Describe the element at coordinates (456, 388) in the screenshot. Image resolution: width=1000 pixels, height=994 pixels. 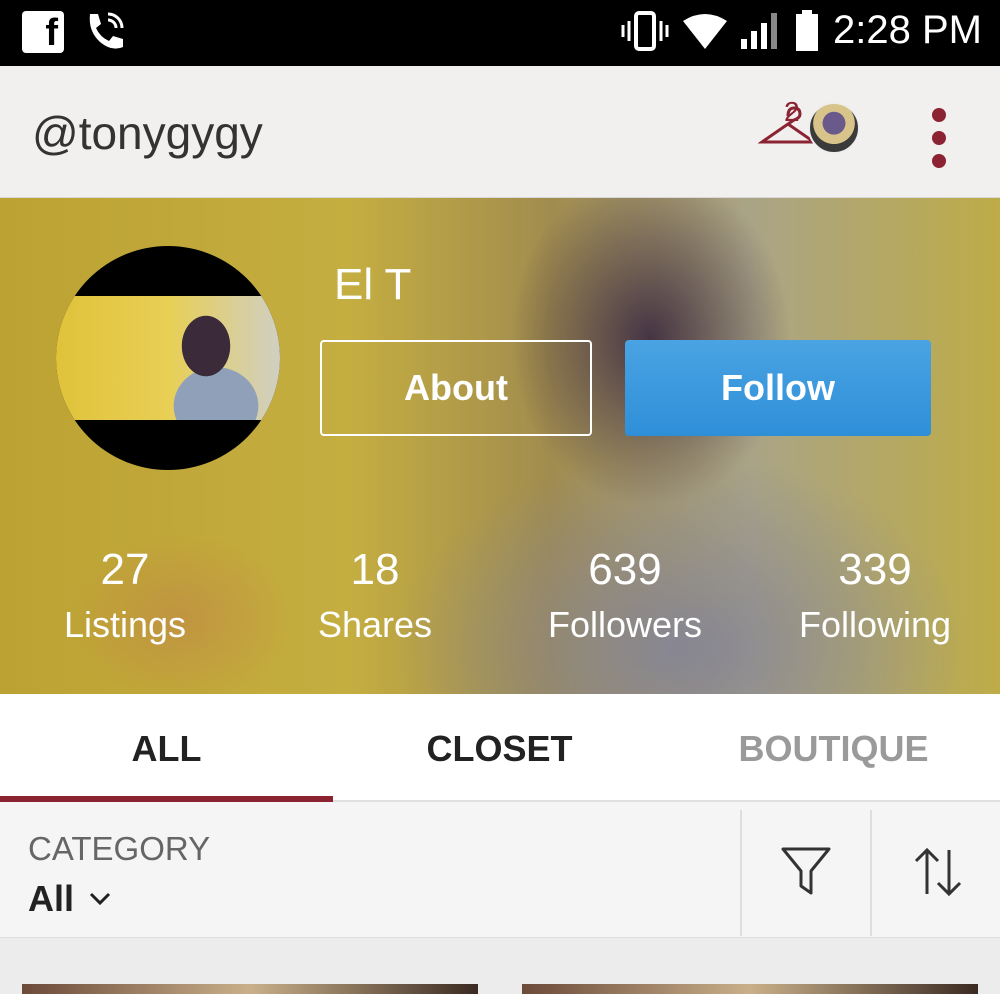
I see `about-button: About` at that location.